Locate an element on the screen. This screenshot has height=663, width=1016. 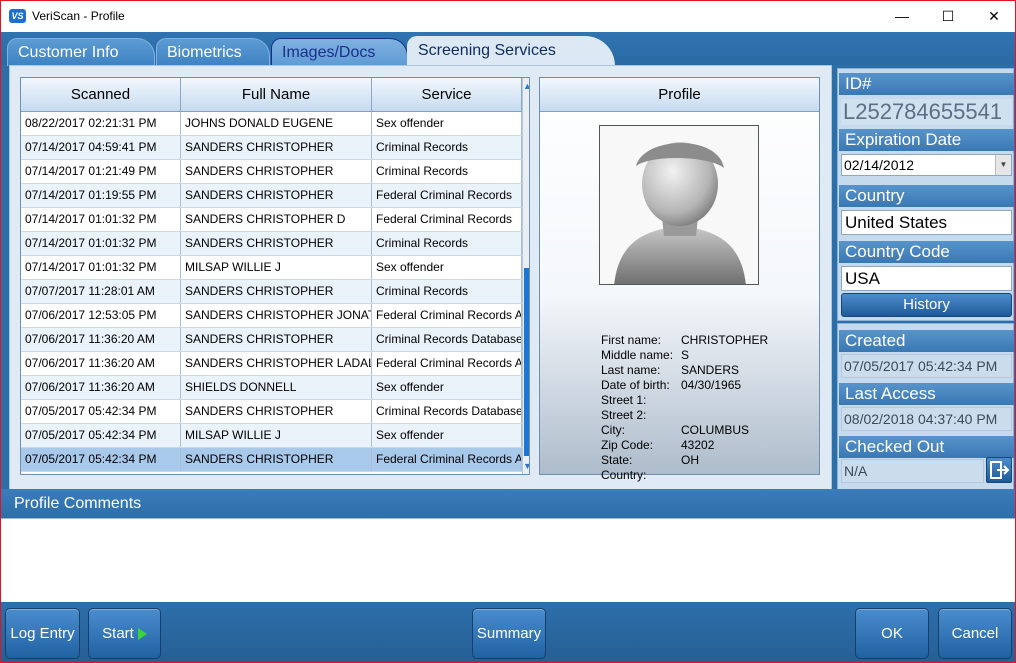
tab-biometrics: Biometrics is located at coordinates (213, 52).